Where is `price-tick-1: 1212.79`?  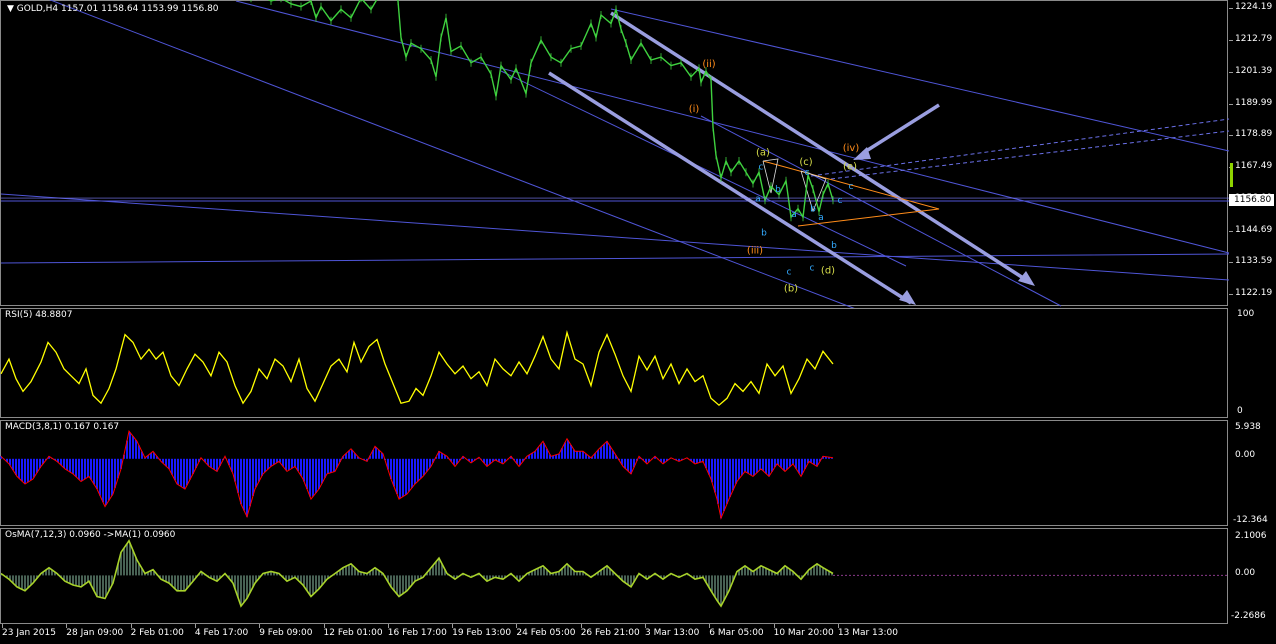
price-tick-1: 1212.79 is located at coordinates (1254, 38).